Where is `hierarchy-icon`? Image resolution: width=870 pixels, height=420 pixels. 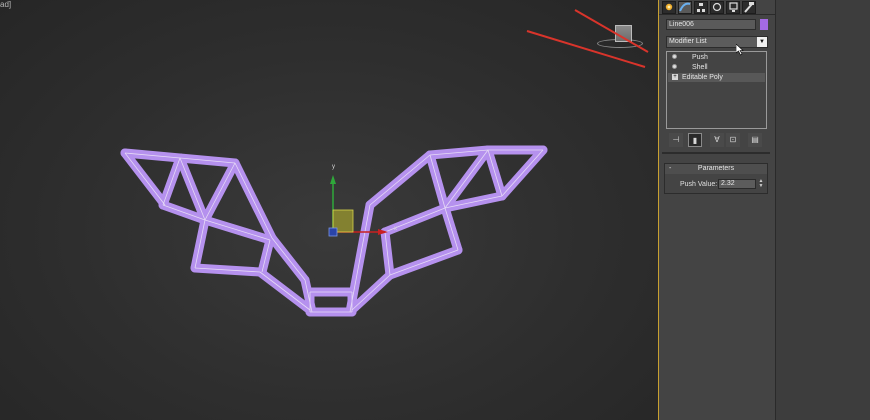 hierarchy-icon is located at coordinates (701, 7).